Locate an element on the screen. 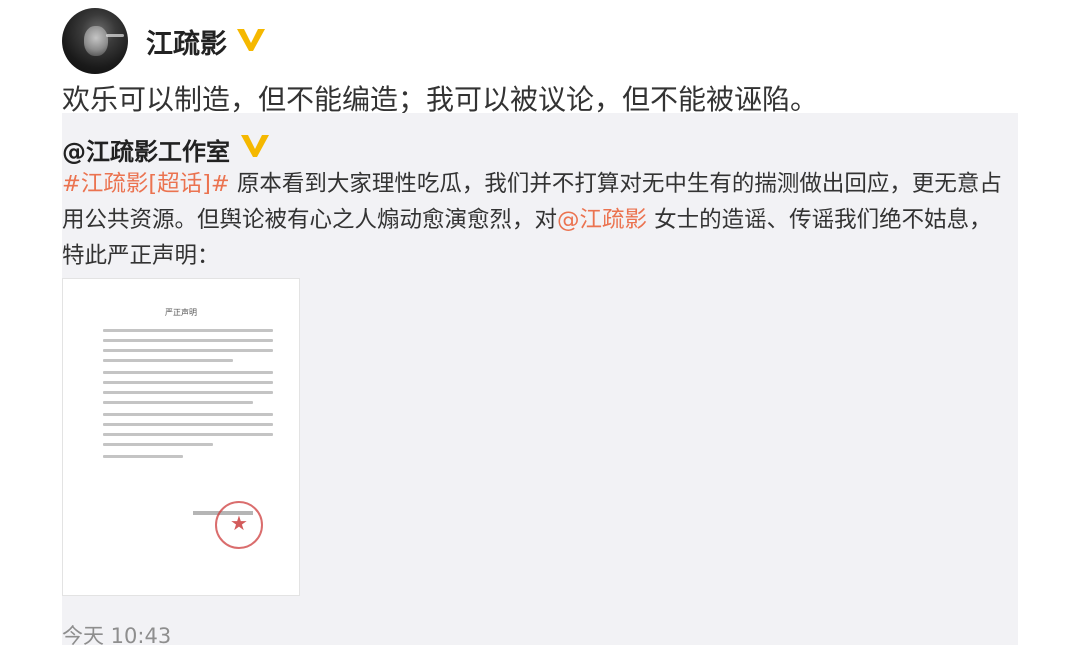  post-text: 欢乐可以制造，但不能编造；我可以被议论，但不能被诬陷。 is located at coordinates (440, 99).